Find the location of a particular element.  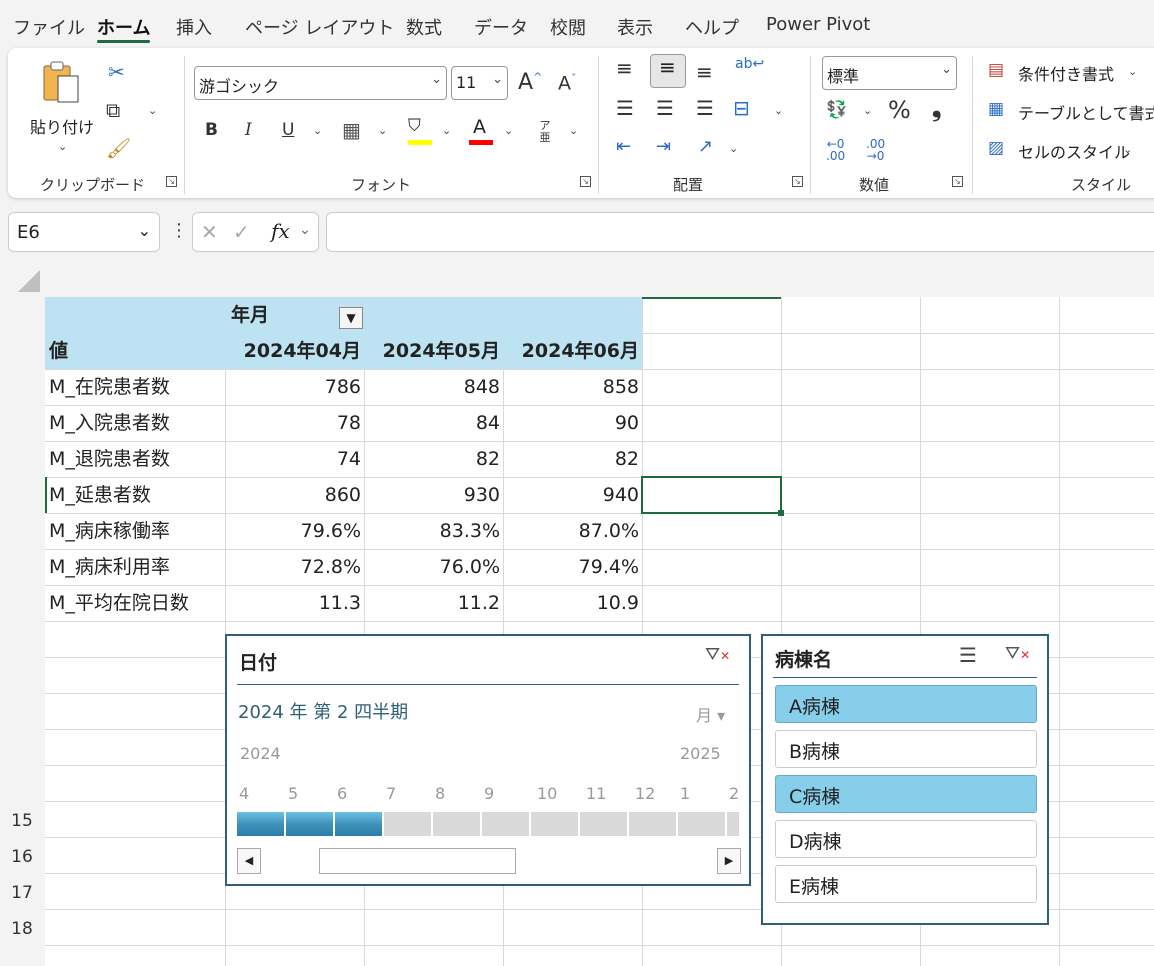

bold-button: B is located at coordinates (211, 130).